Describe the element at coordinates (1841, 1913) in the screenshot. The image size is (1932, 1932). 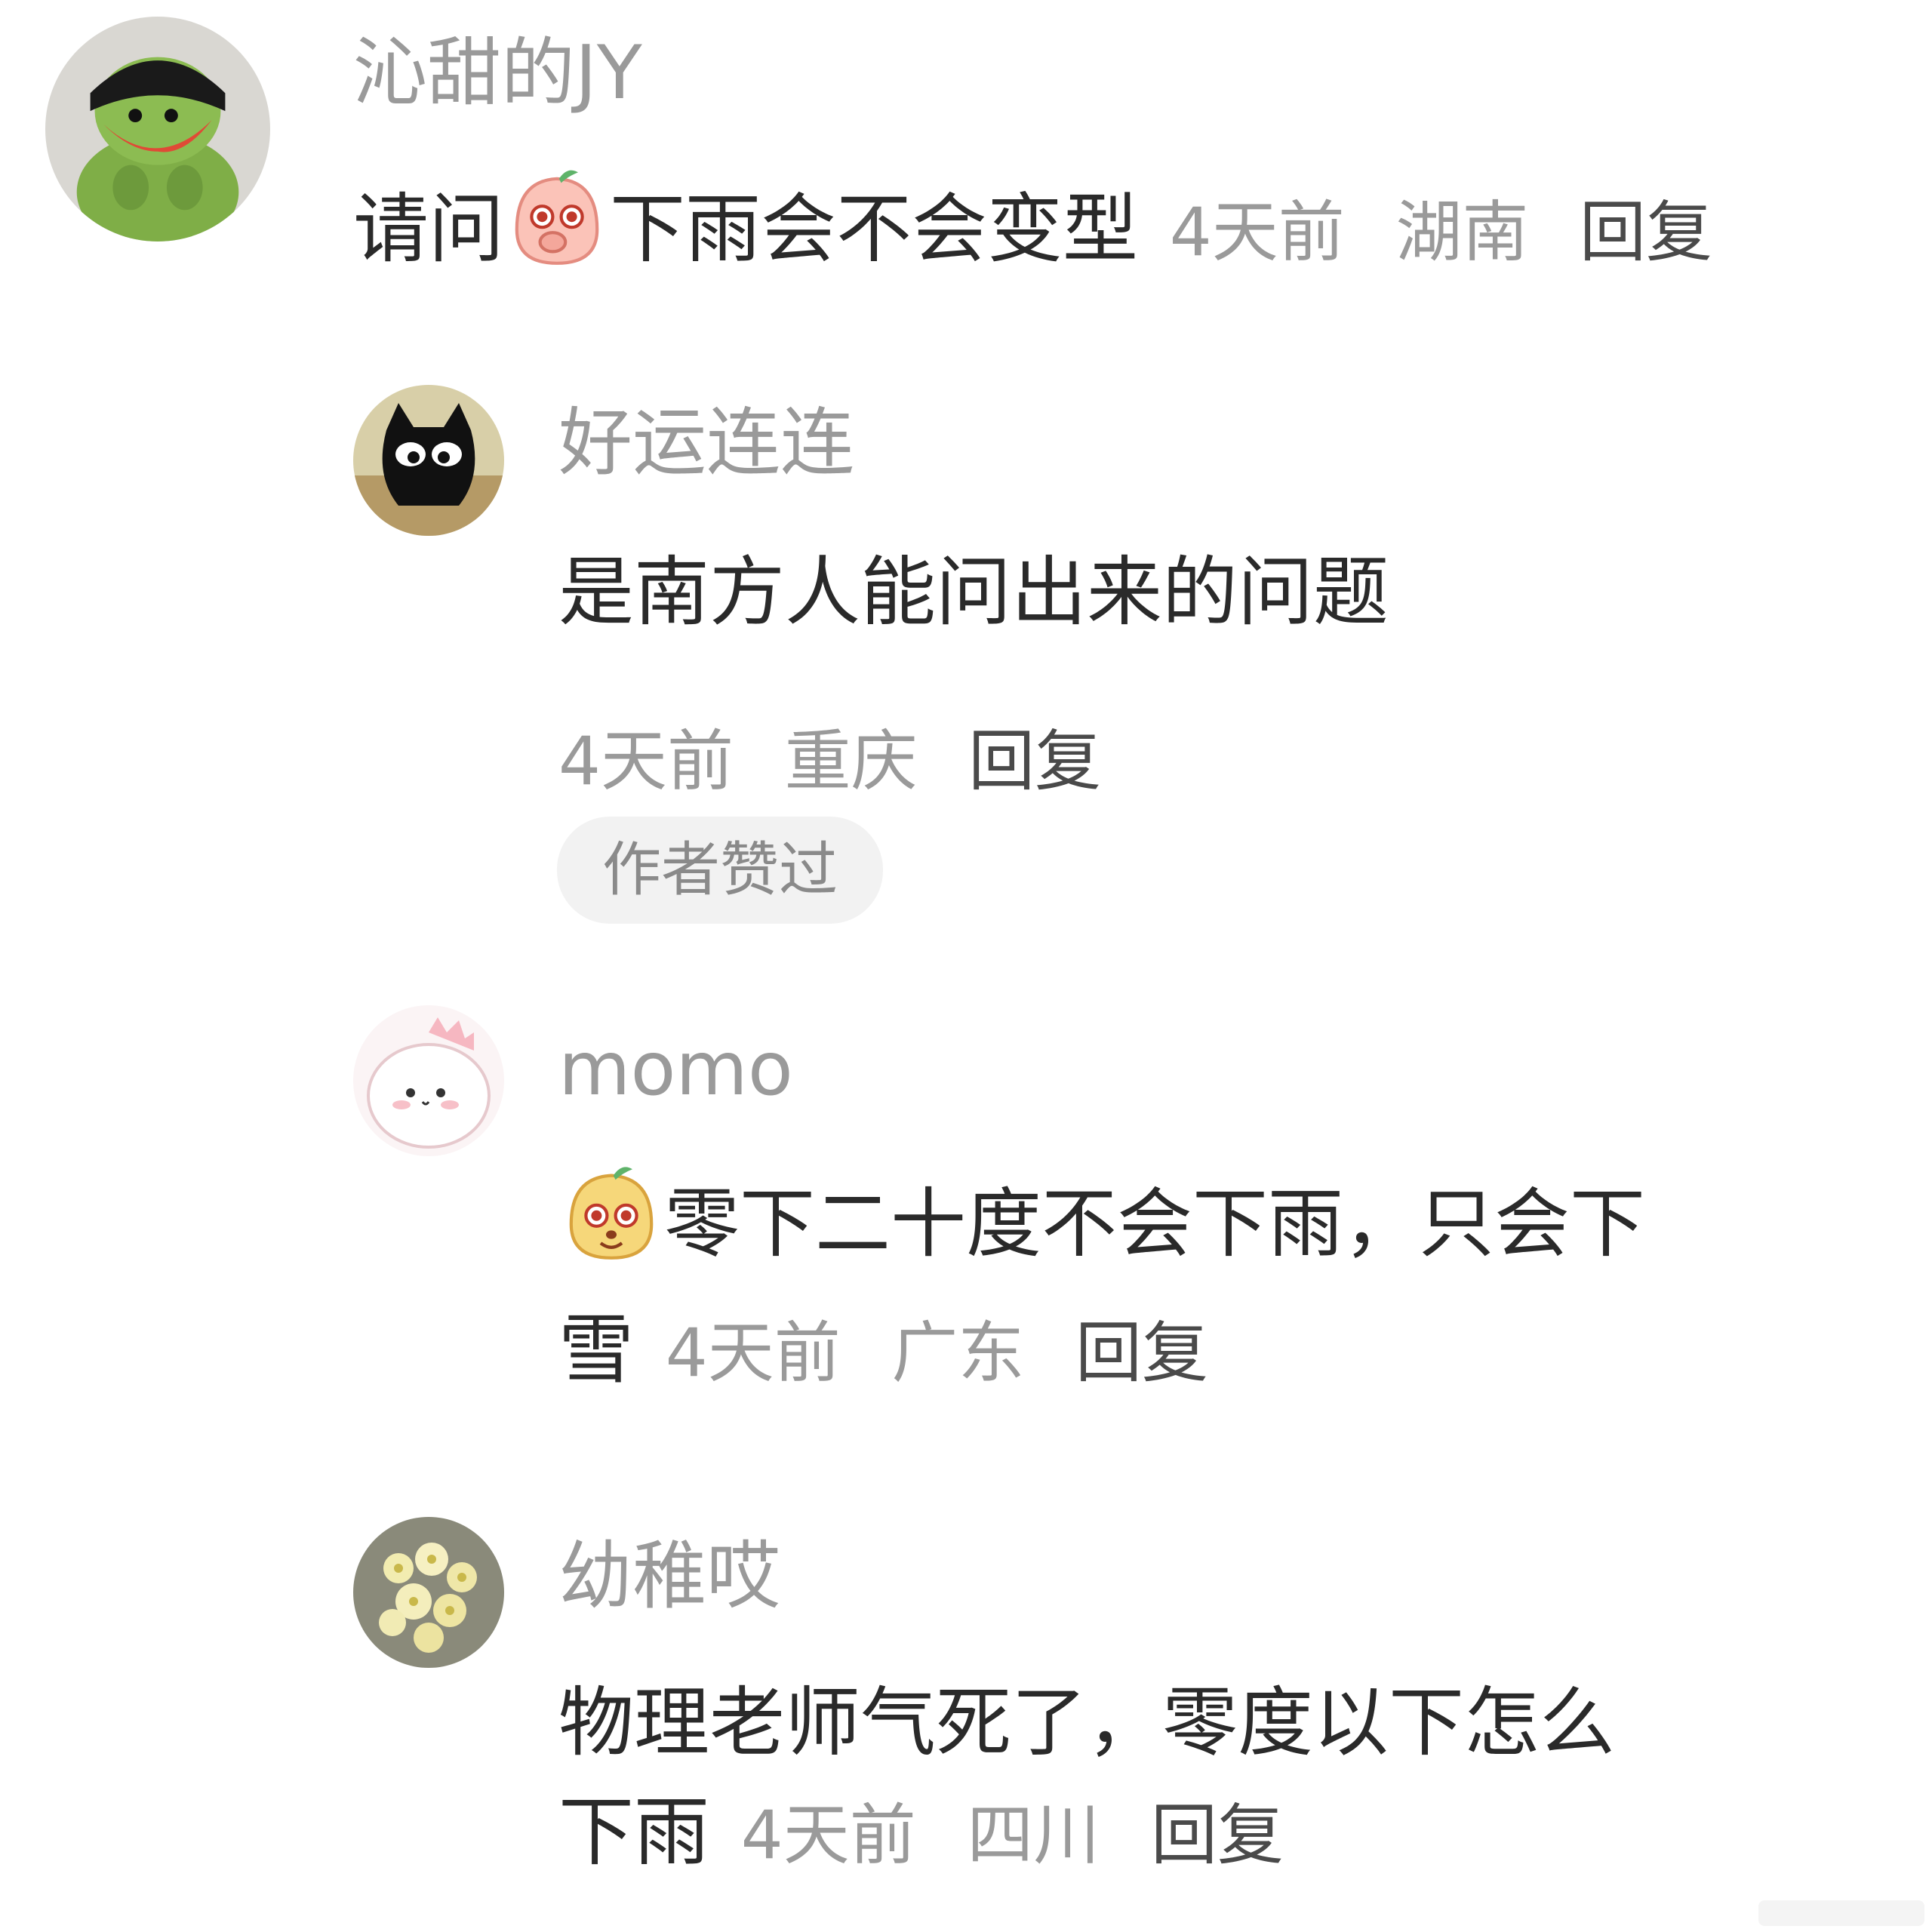
I see `scroll-indicator` at that location.